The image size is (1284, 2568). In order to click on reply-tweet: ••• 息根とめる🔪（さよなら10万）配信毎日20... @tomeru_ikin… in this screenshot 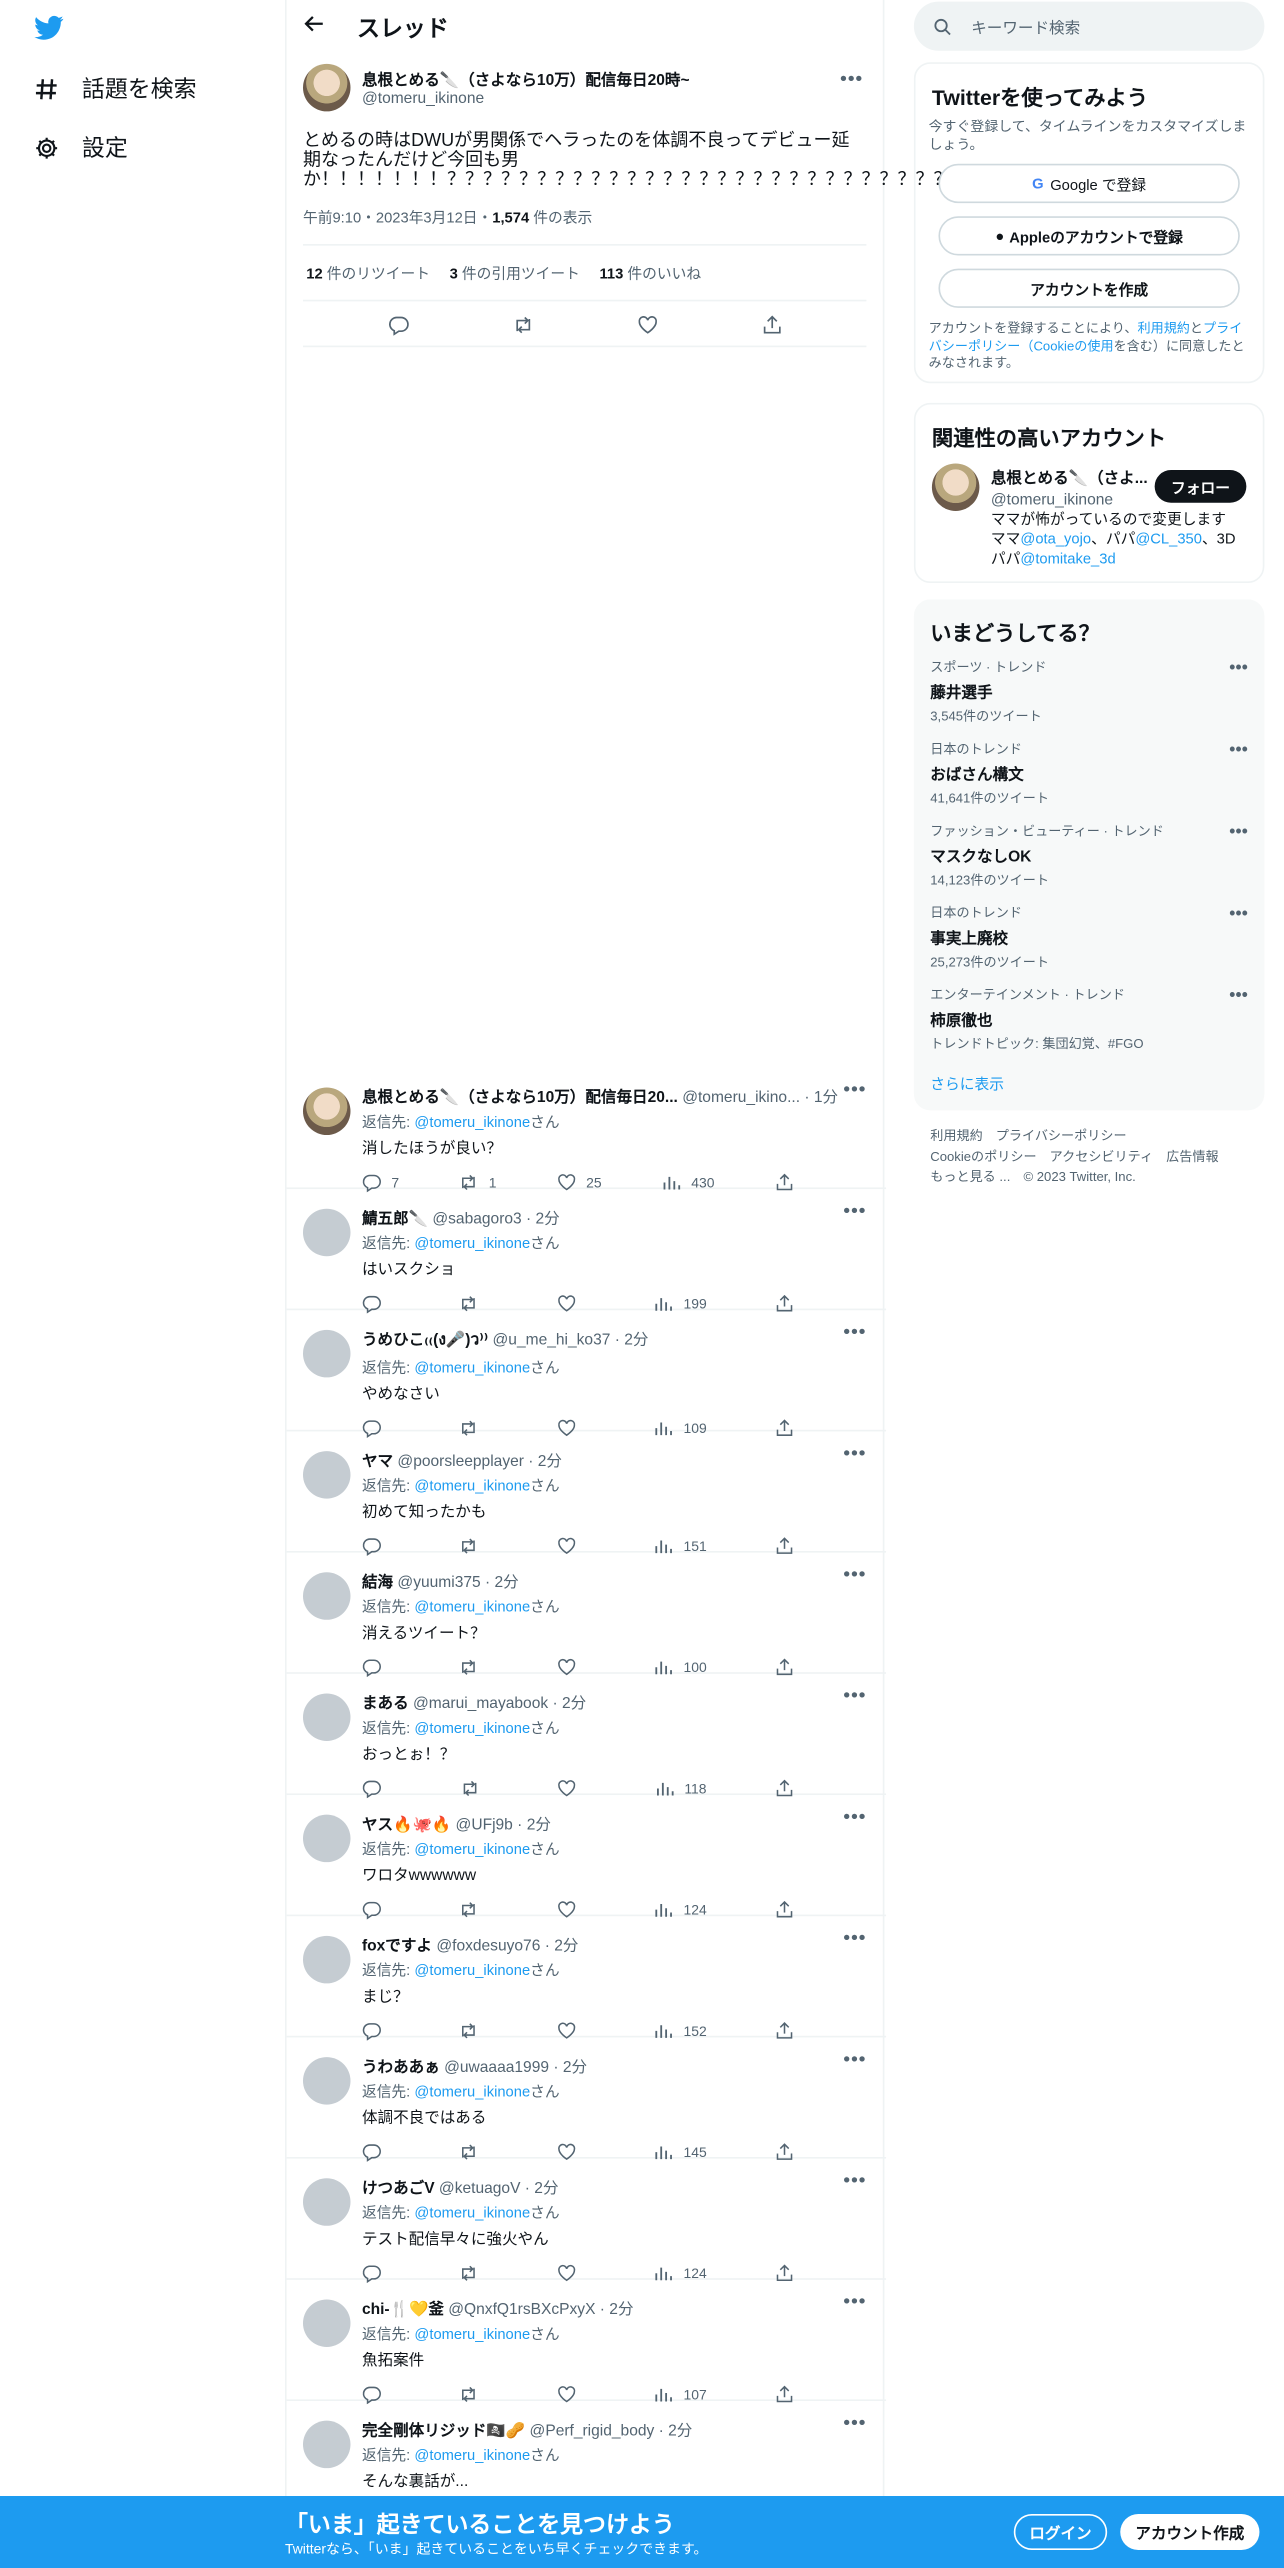, I will do `click(586, 1130)`.